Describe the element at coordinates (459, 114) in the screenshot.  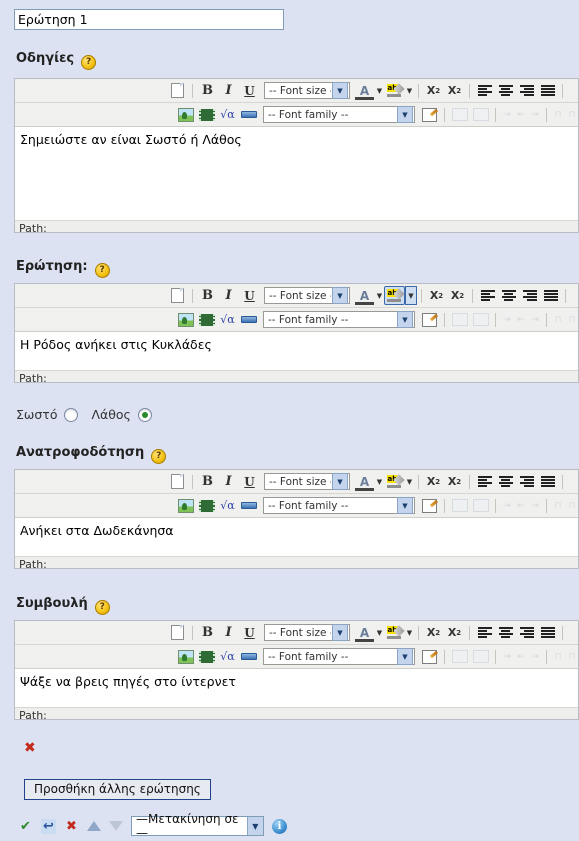
I see `insert-table-icon` at that location.